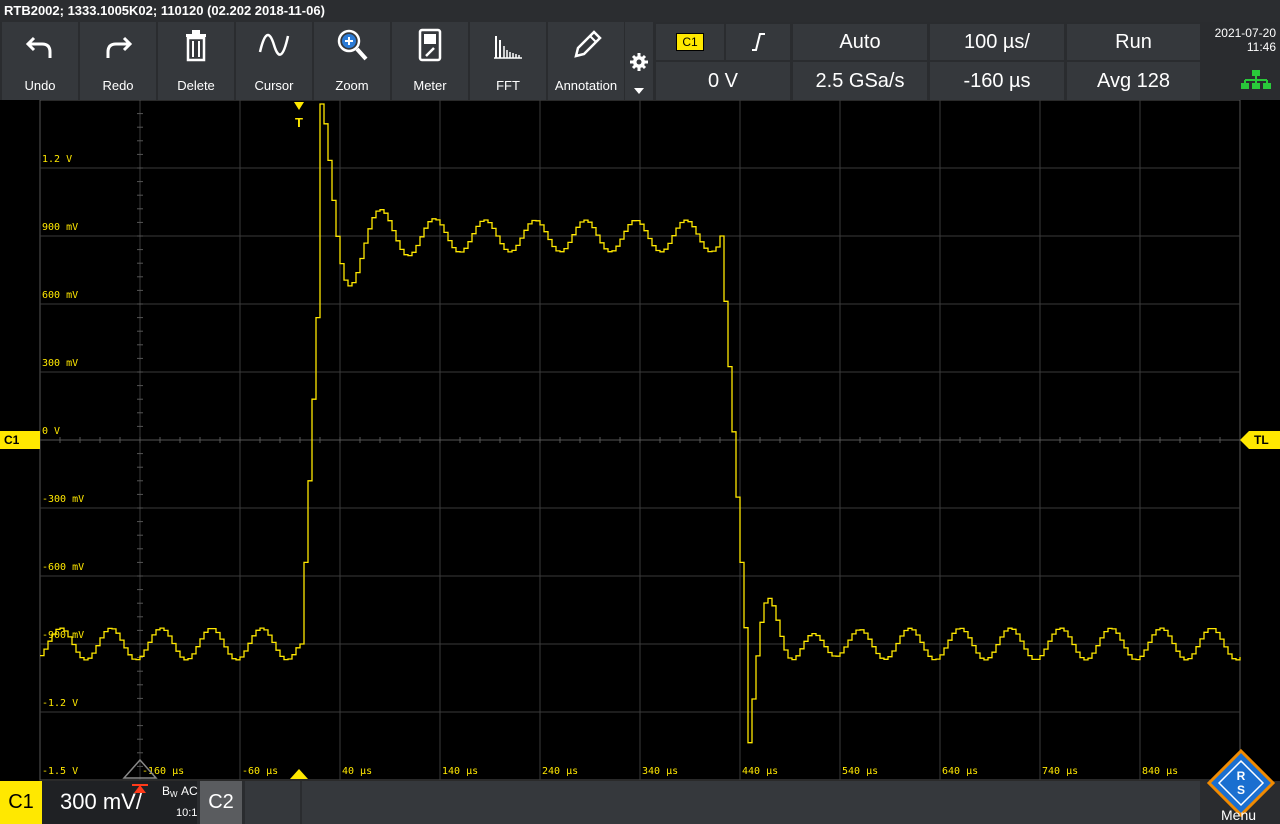 This screenshot has width=1280, height=824. I want to click on x-tick-label: 340 µs, so click(660, 771).